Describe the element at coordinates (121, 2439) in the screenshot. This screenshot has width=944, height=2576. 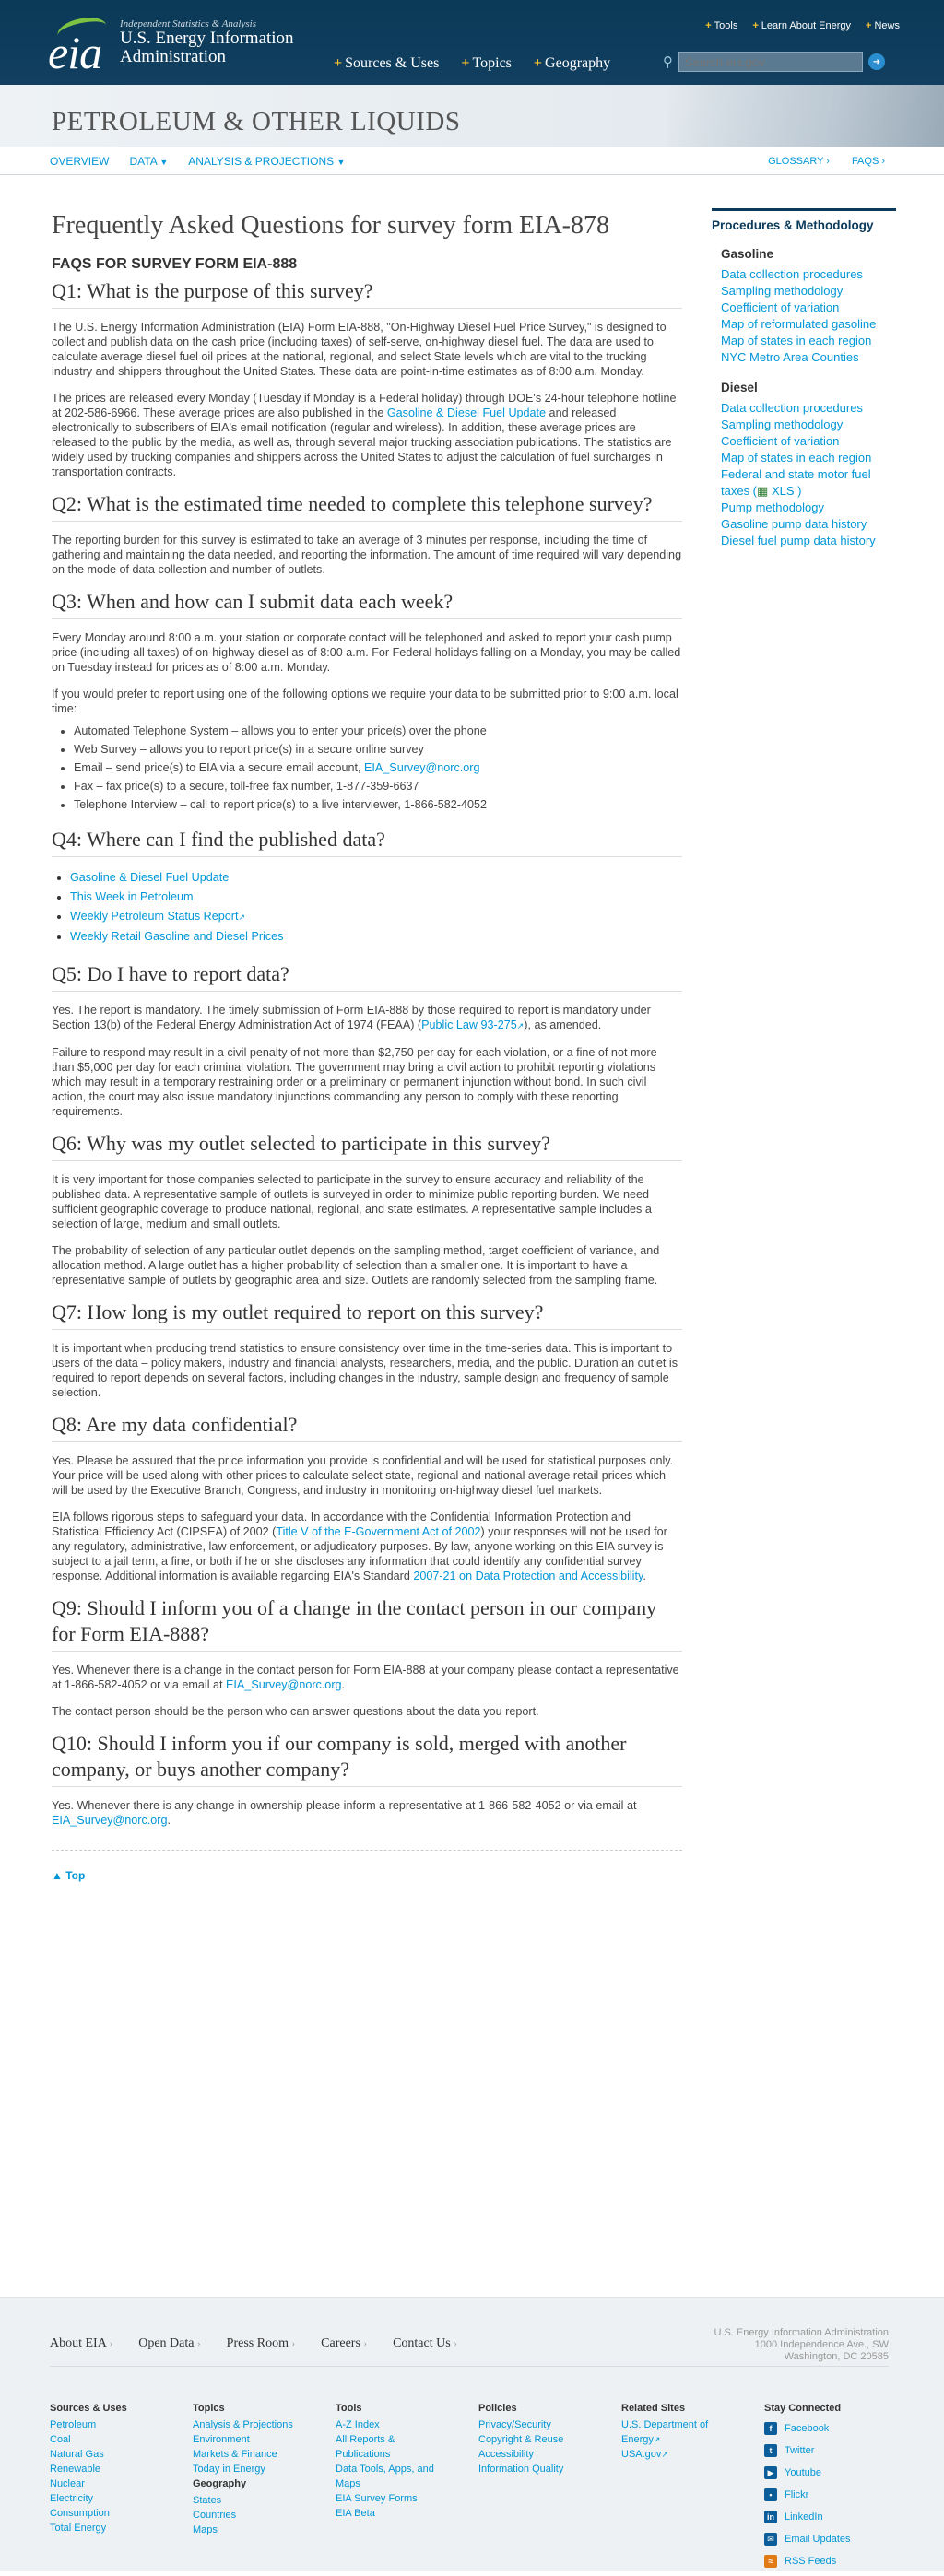
I see `footer-link: Coal` at that location.